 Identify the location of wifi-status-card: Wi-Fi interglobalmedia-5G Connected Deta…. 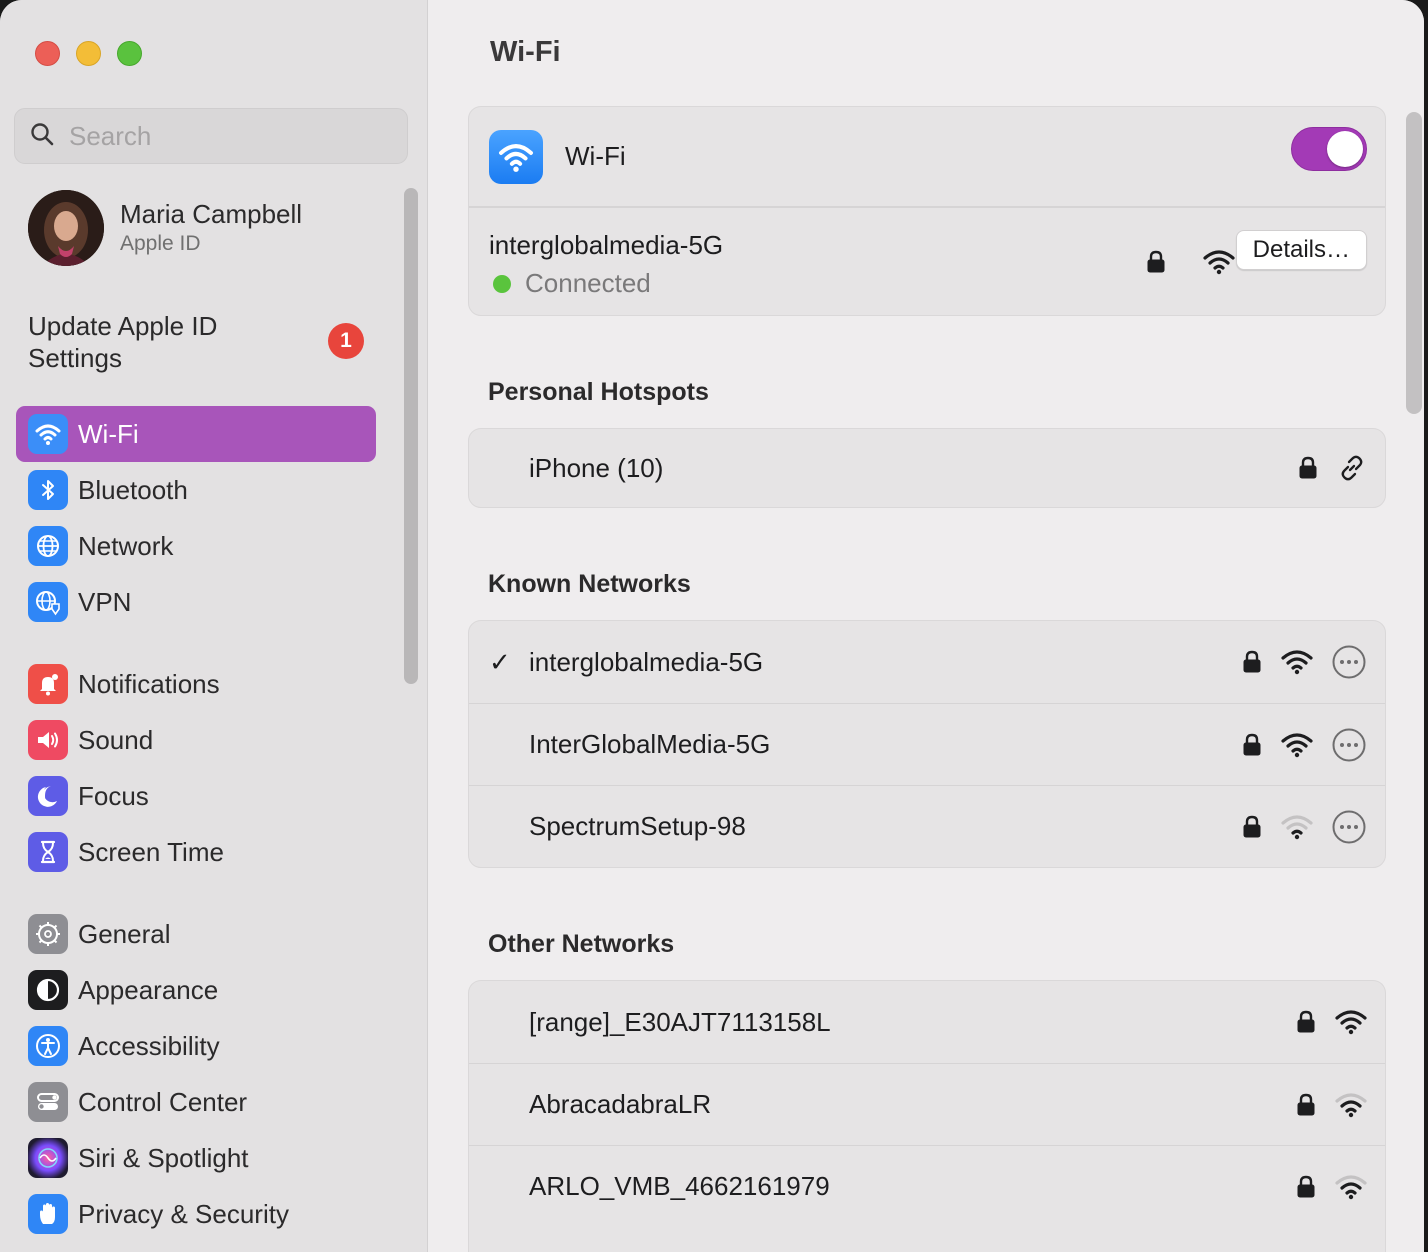
(927, 211).